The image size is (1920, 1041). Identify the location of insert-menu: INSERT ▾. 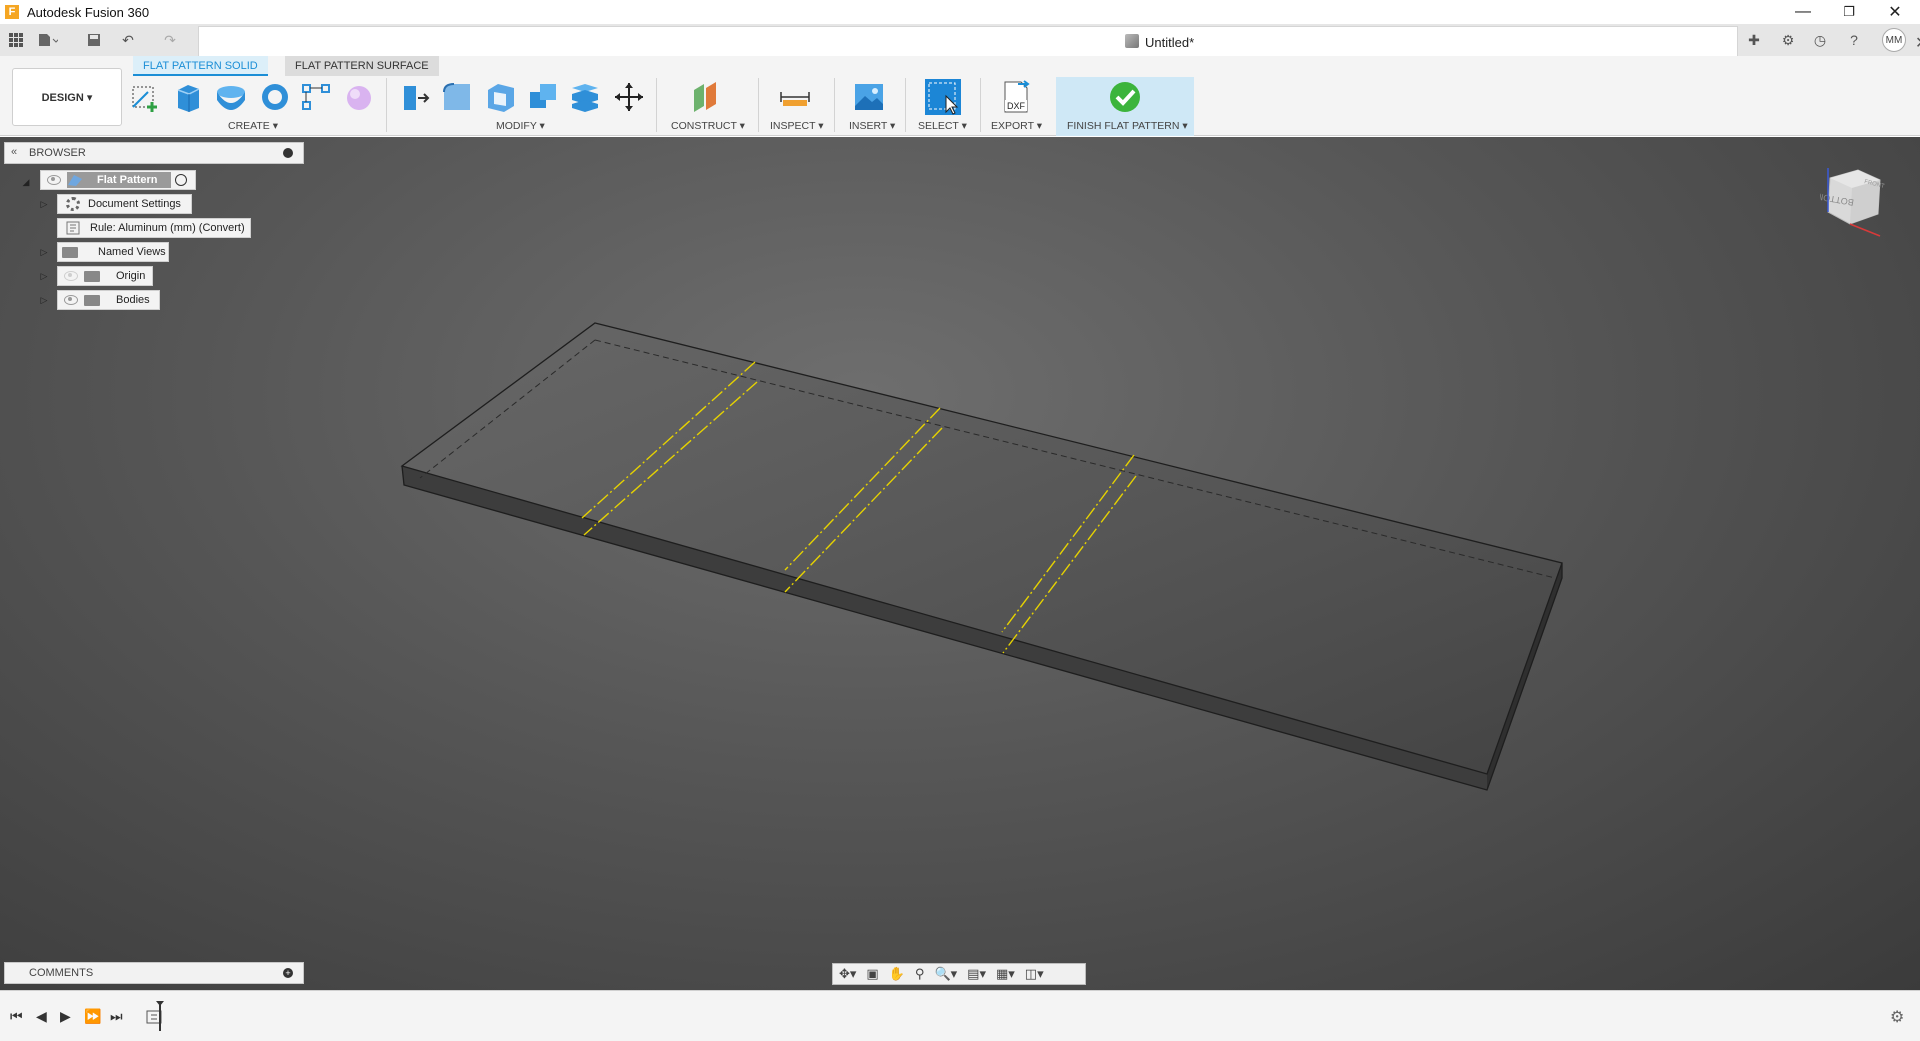
(872, 126).